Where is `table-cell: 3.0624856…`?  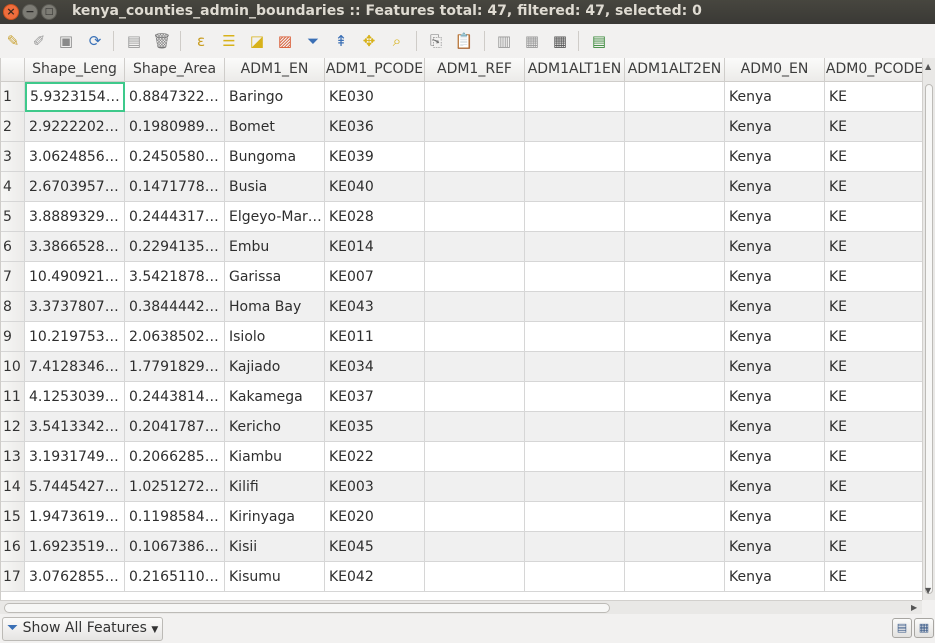 table-cell: 3.0624856… is located at coordinates (75, 157).